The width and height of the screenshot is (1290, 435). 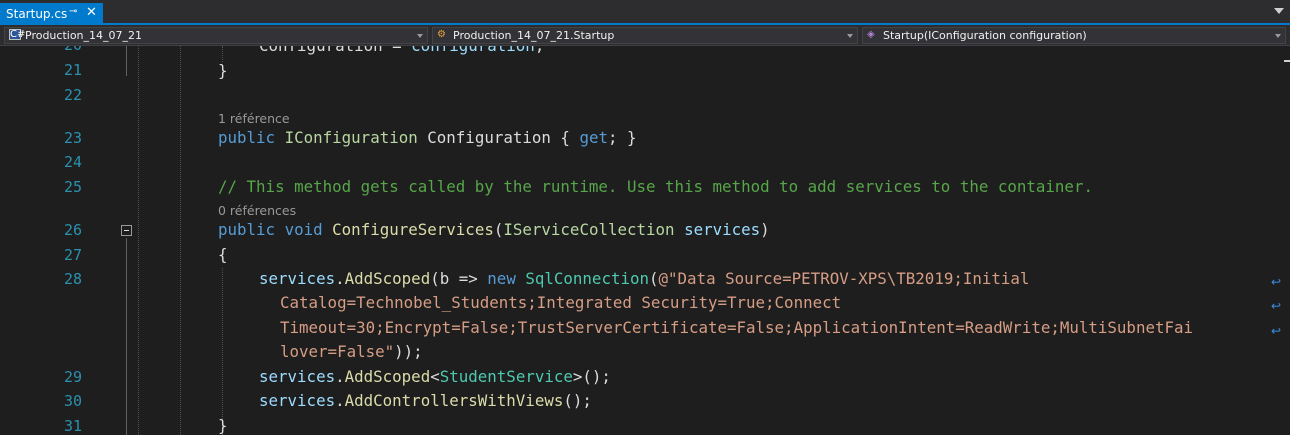 What do you see at coordinates (351, 351) in the screenshot?
I see `code-line-28-wrap-3: lover=False"));` at bounding box center [351, 351].